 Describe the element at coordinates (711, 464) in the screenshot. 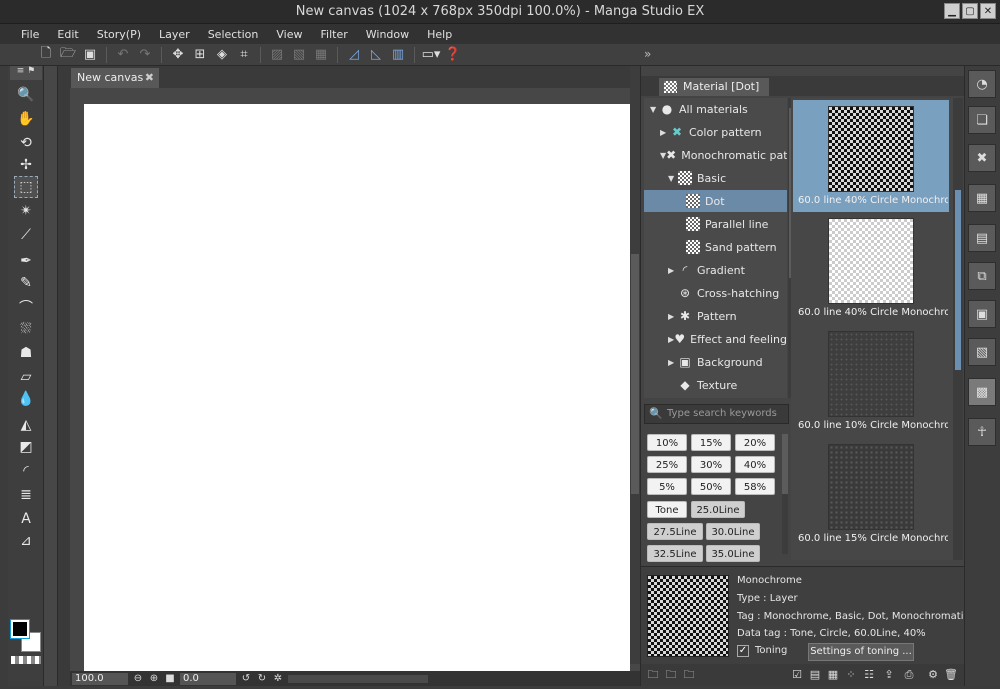

I see `tag-button: 30%` at that location.